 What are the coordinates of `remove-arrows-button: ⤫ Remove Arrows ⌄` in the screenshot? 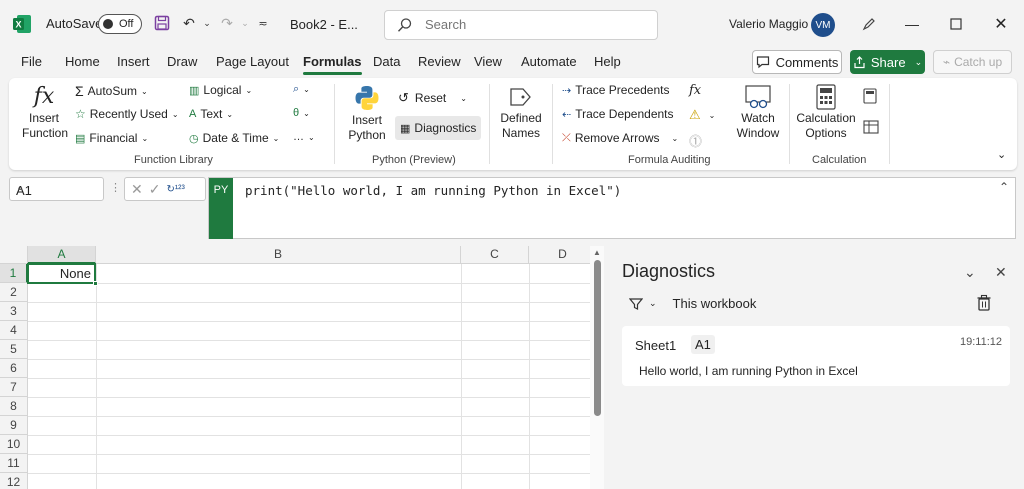 It's located at (620, 138).